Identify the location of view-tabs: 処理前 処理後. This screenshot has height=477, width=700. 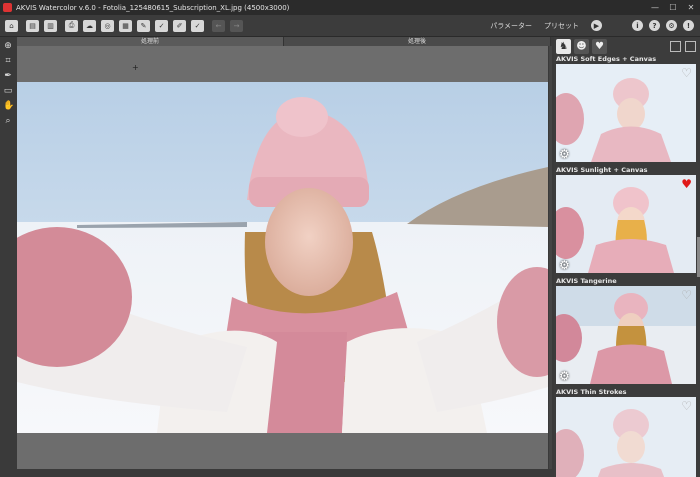
(284, 41).